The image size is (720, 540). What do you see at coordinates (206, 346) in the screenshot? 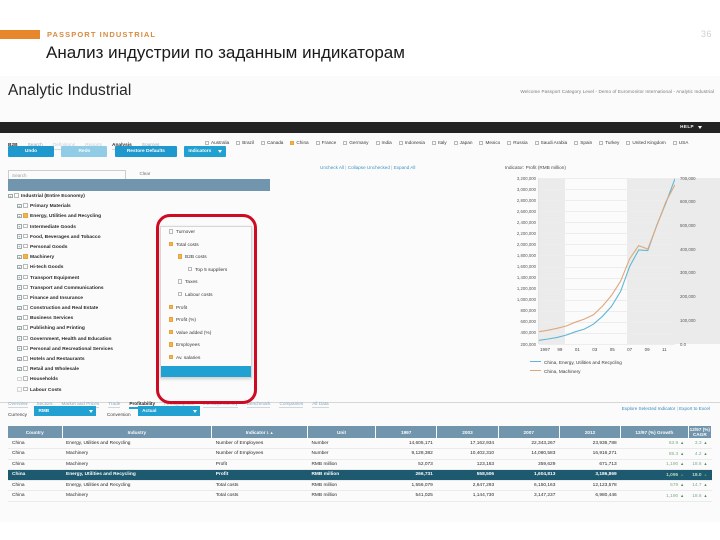
I see `indicator-option: Employees` at bounding box center [206, 346].